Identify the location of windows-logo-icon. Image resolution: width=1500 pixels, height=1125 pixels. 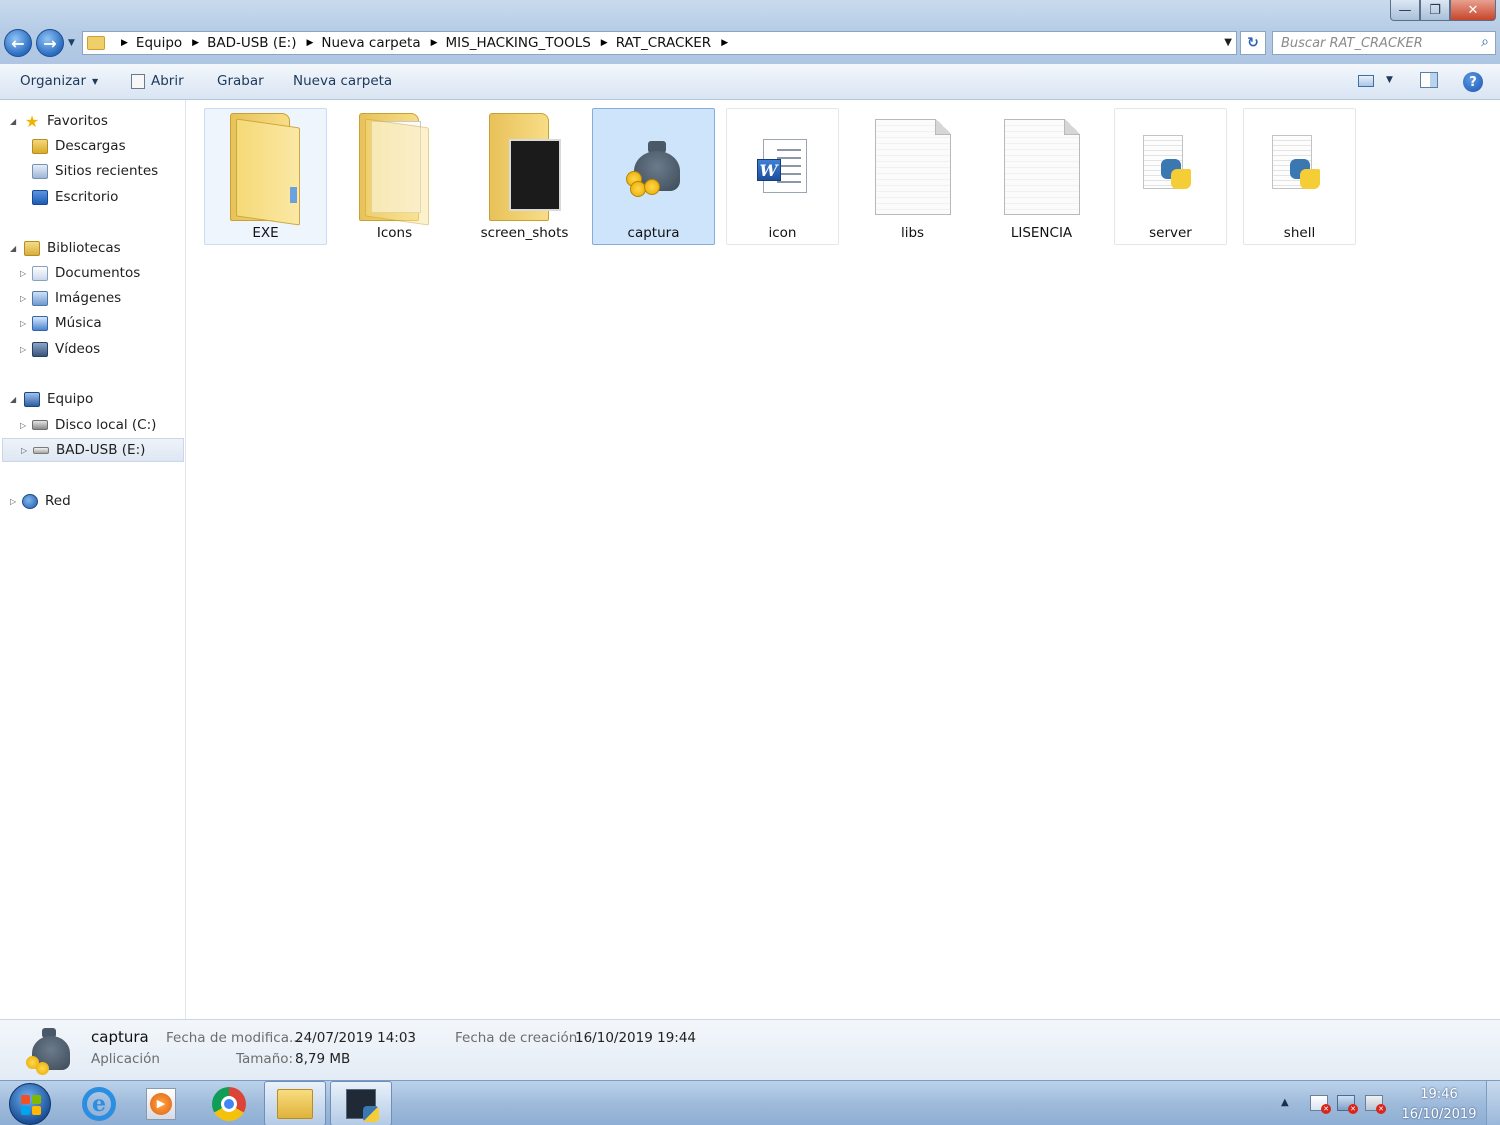
(31, 1105).